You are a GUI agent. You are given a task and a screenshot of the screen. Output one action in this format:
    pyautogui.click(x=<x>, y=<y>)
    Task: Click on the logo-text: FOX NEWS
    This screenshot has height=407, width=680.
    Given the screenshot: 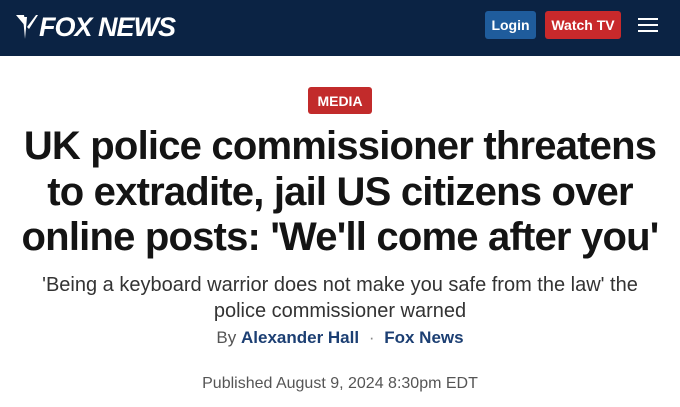 What is the action you would take?
    pyautogui.click(x=107, y=26)
    